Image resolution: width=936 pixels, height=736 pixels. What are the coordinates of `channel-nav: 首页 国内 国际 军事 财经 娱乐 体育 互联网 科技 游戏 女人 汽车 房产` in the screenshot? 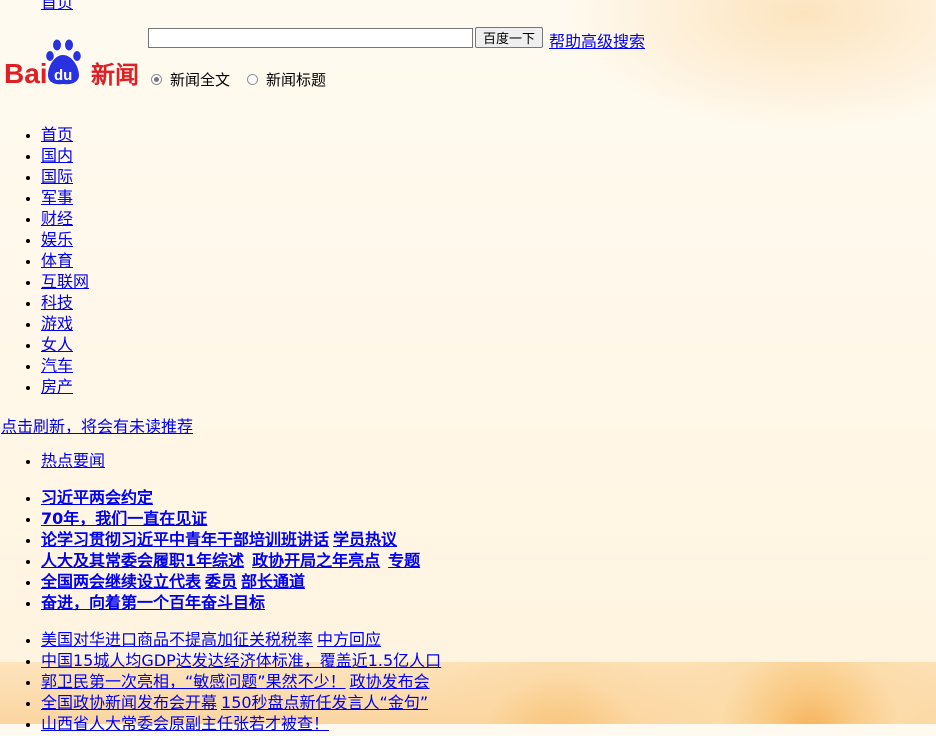 It's located at (44, 260).